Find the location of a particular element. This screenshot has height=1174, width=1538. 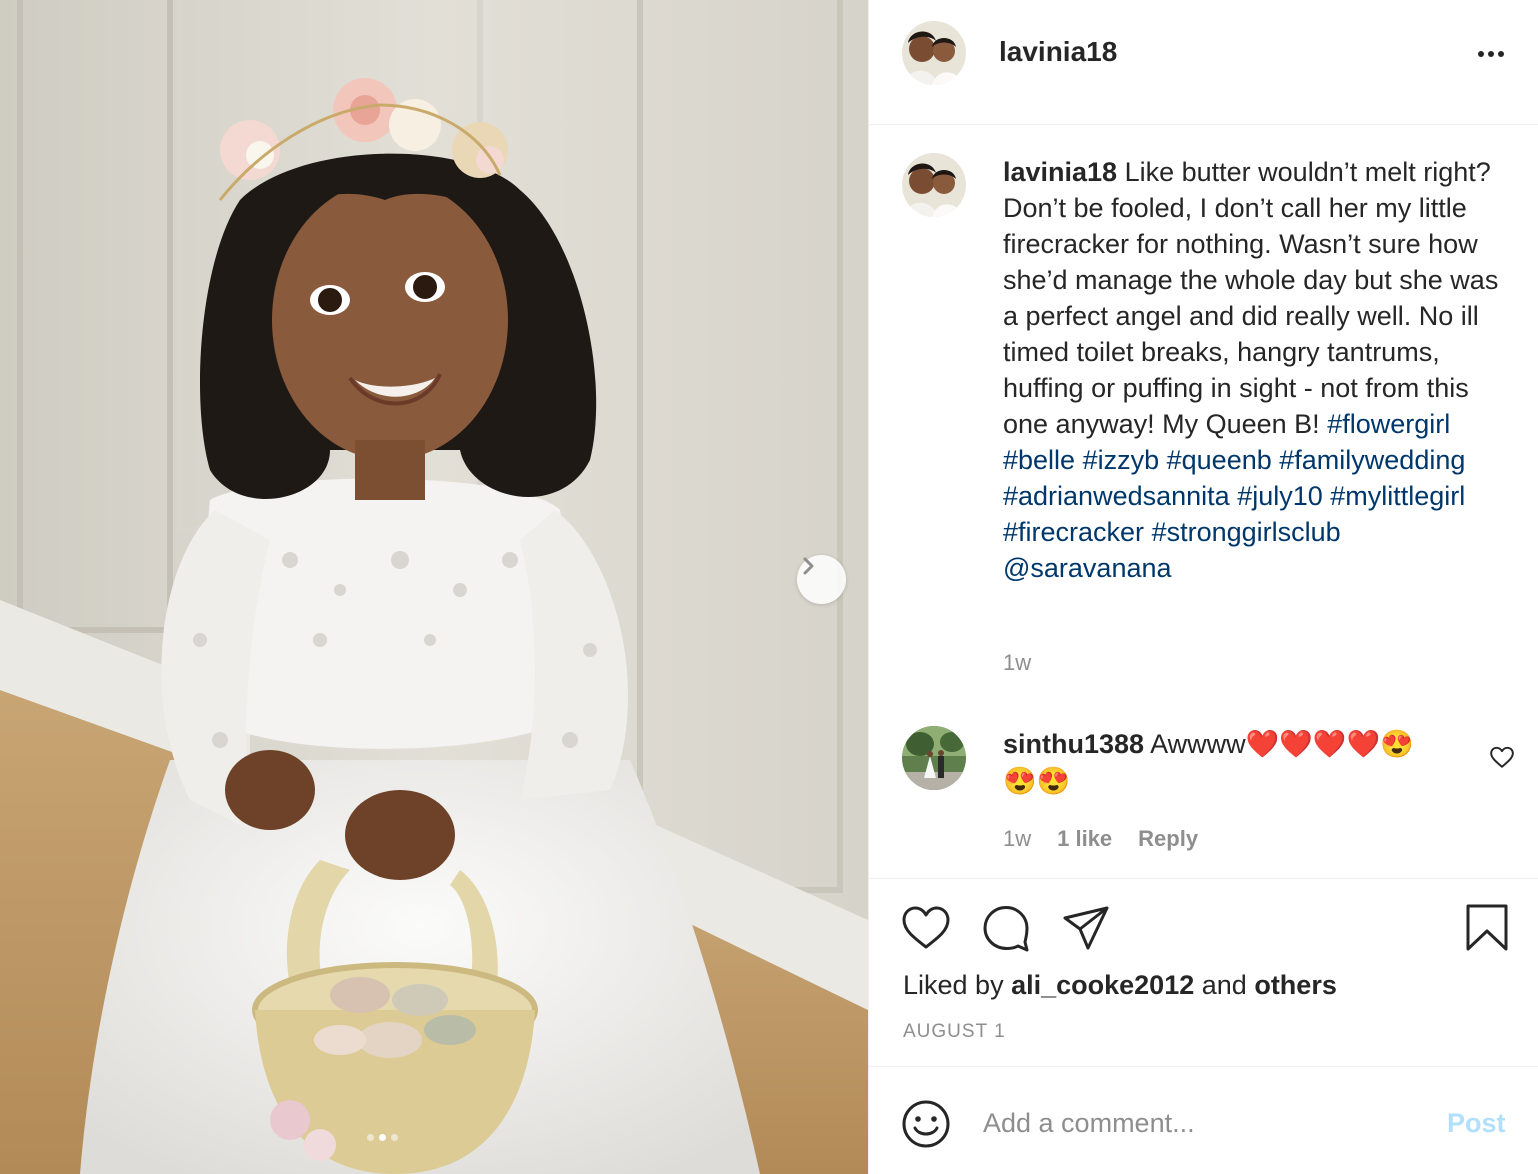

carousel-dot-active is located at coordinates (382, 1137).